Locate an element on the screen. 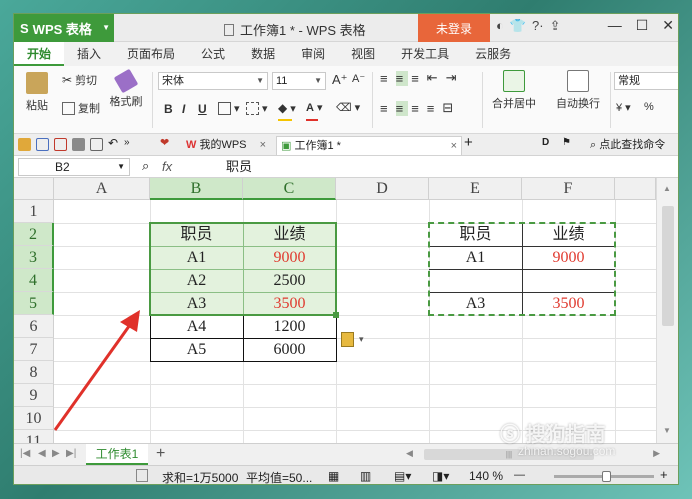 This screenshot has height=499, width=692. tab-formulas: 公式 is located at coordinates (213, 54).